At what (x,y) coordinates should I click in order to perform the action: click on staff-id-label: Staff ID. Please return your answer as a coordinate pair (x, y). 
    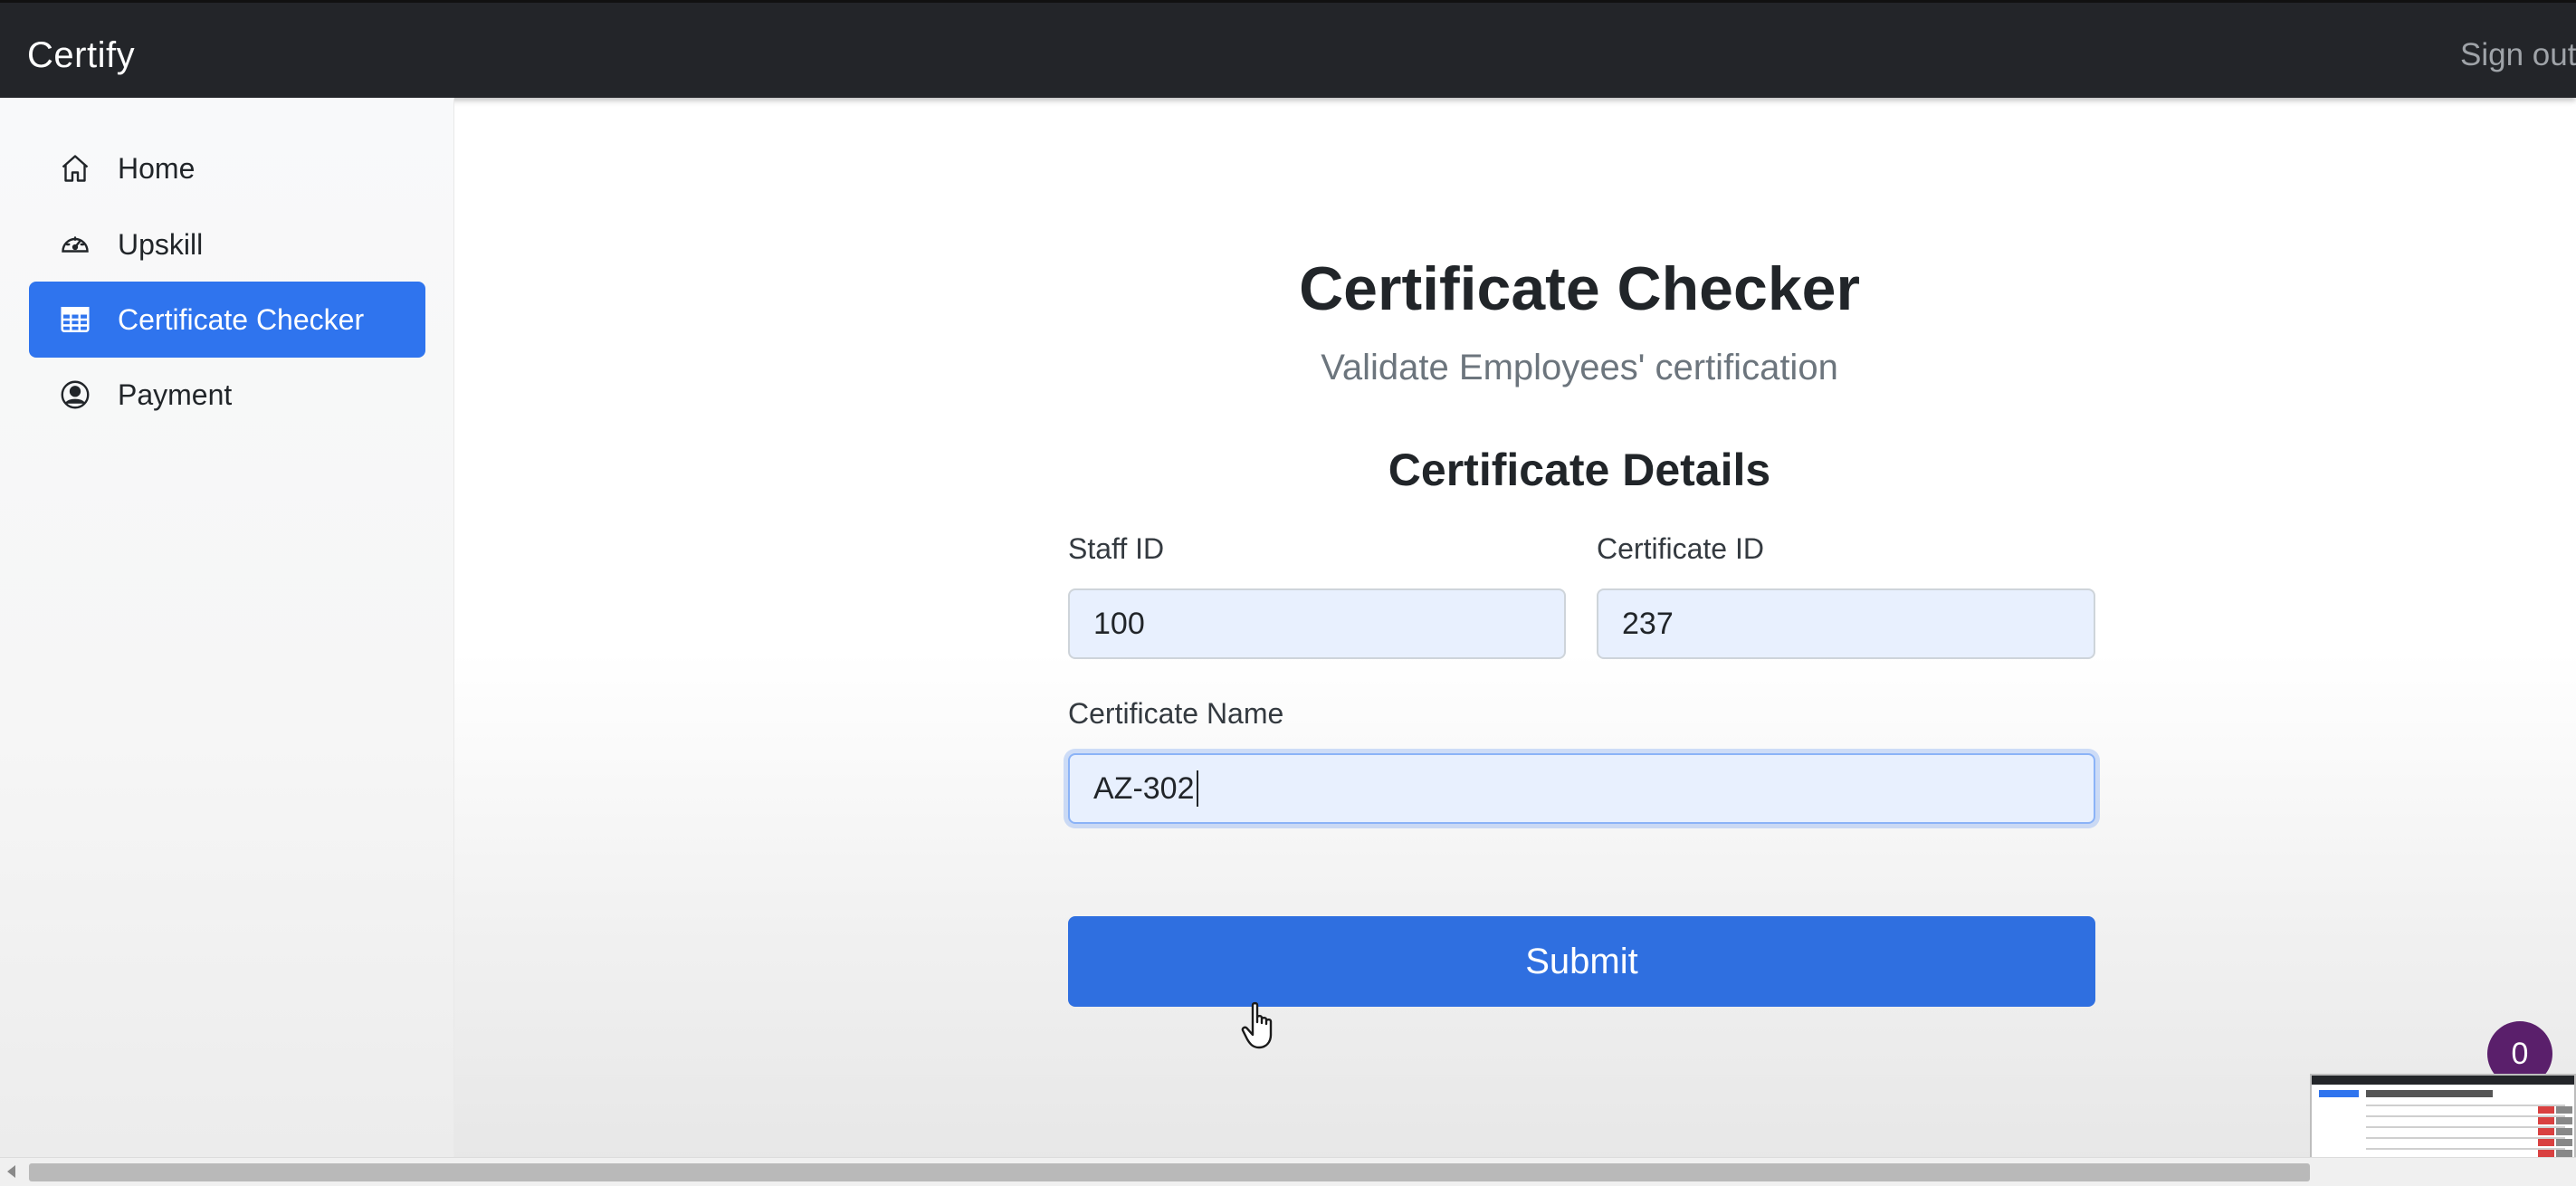
    Looking at the image, I should click on (1116, 548).